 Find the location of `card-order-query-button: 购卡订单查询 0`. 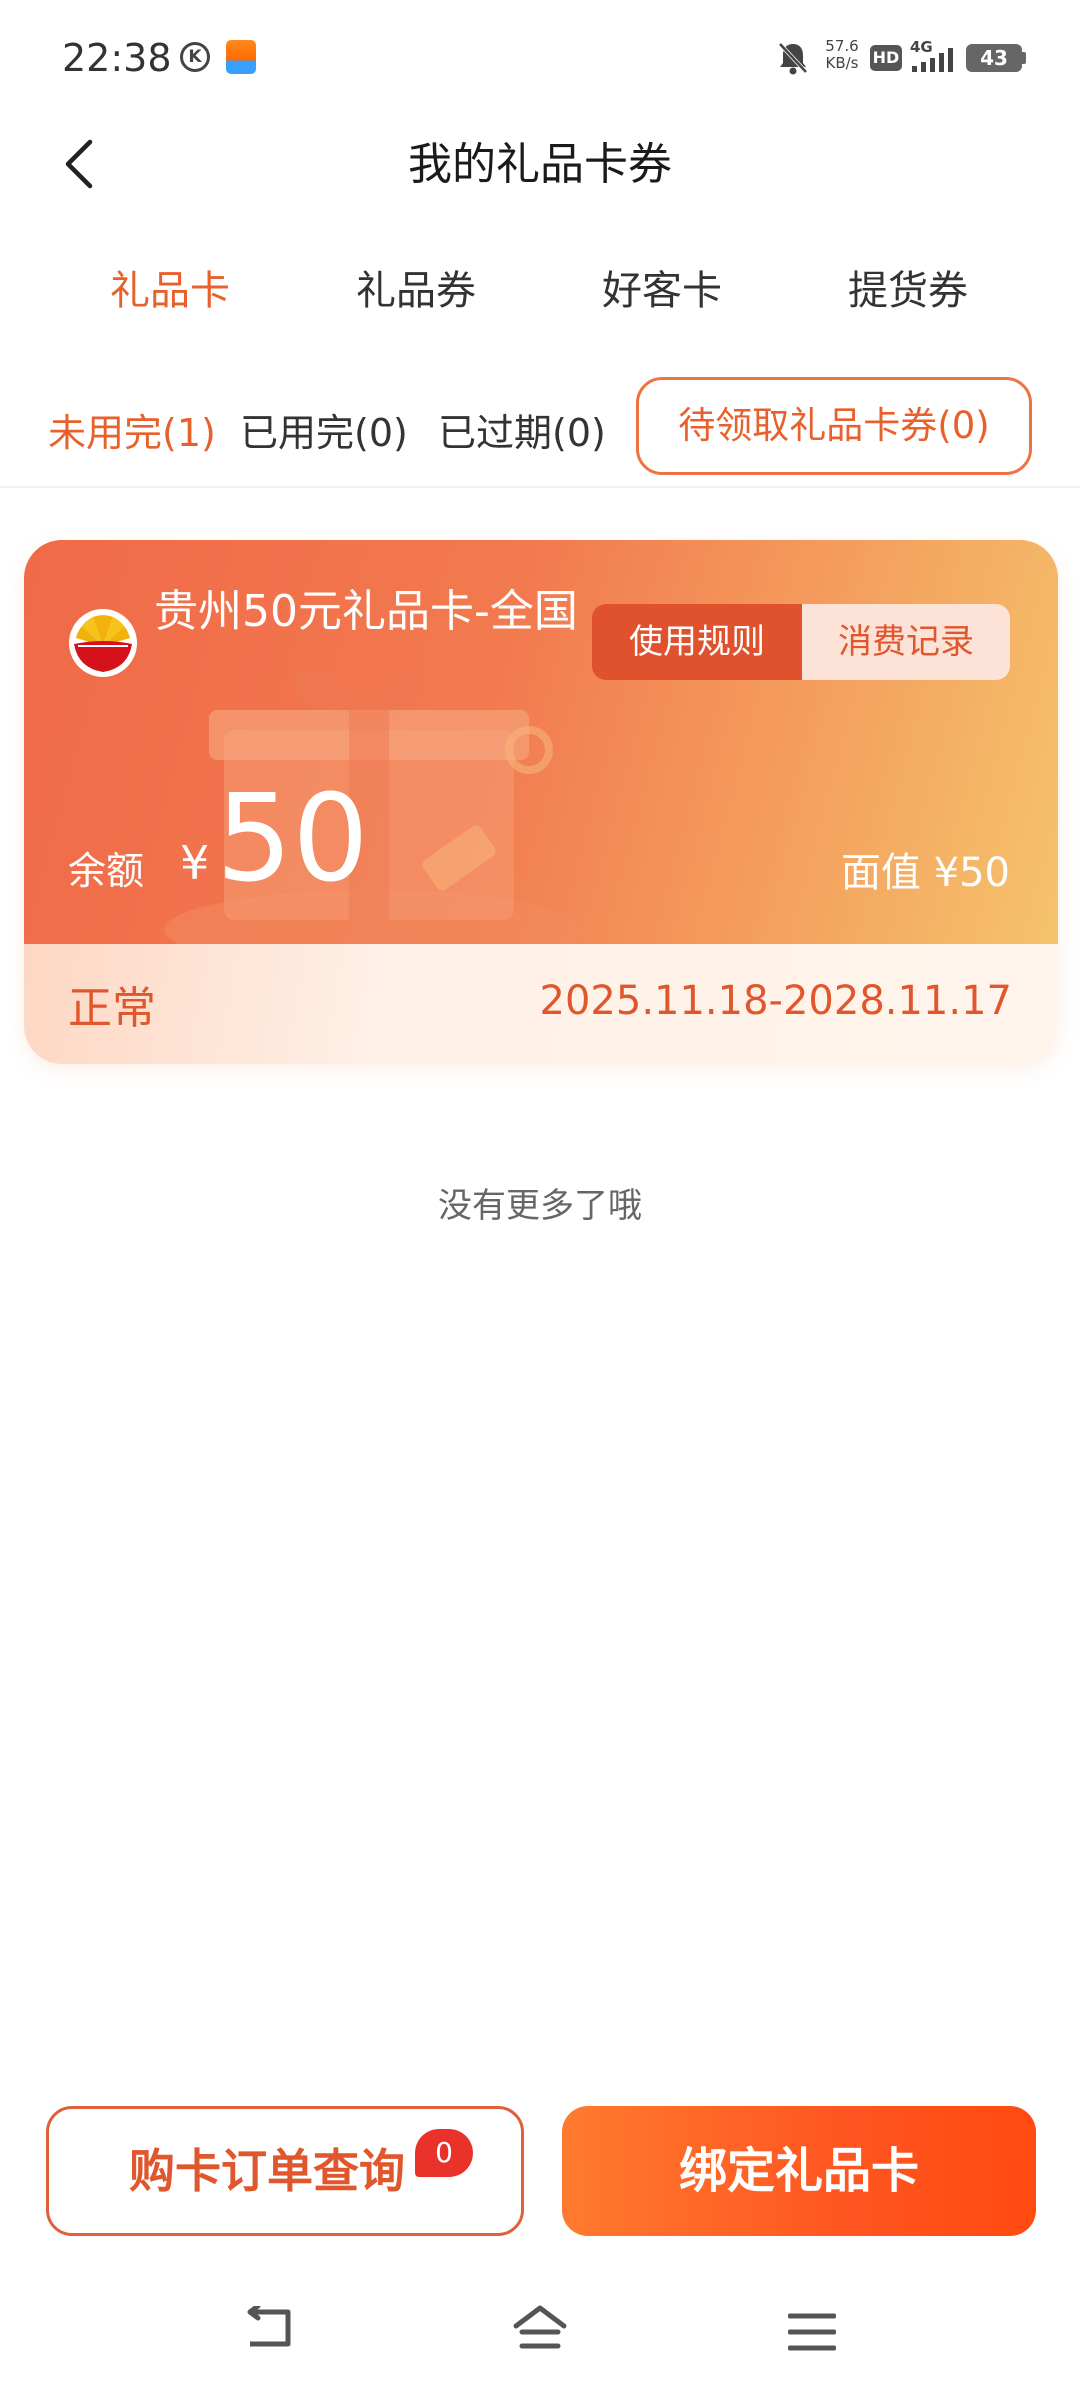

card-order-query-button: 购卡订单查询 0 is located at coordinates (285, 2171).